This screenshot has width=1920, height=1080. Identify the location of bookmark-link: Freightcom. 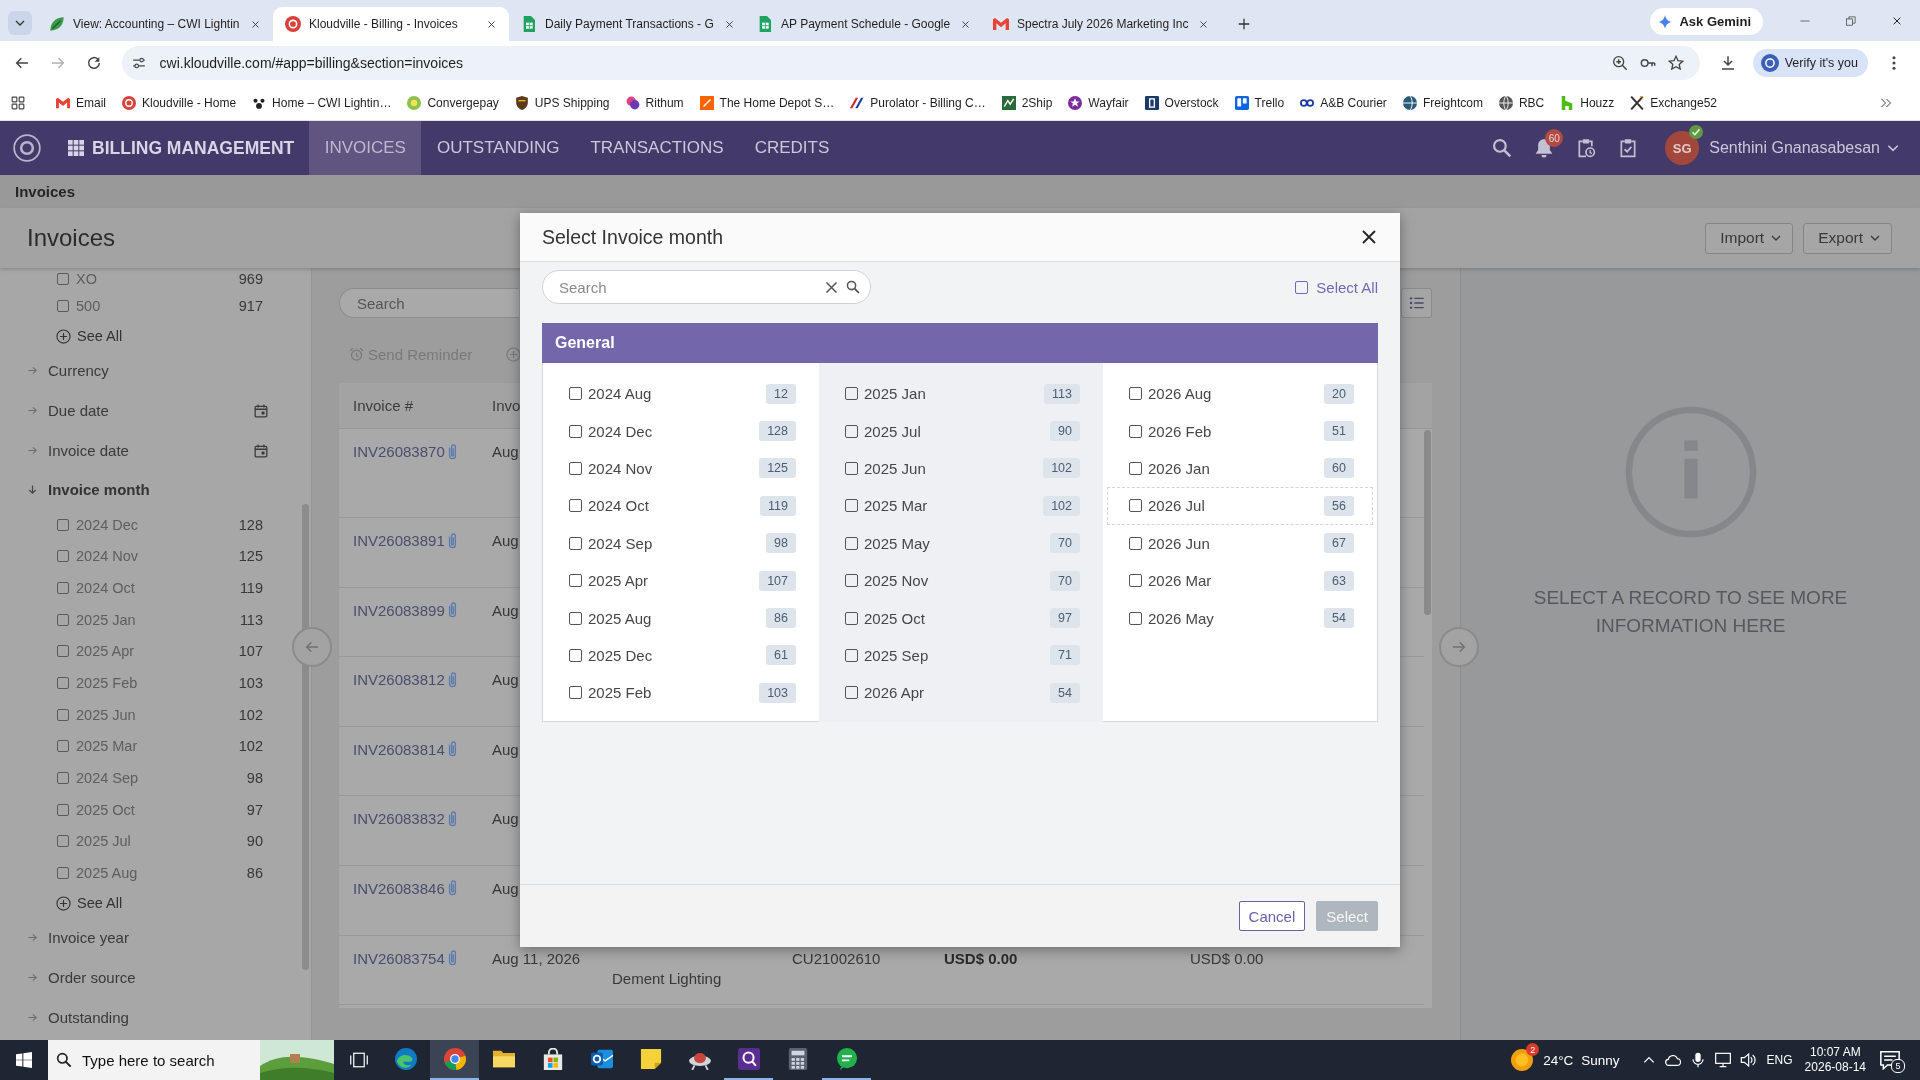
(1442, 102).